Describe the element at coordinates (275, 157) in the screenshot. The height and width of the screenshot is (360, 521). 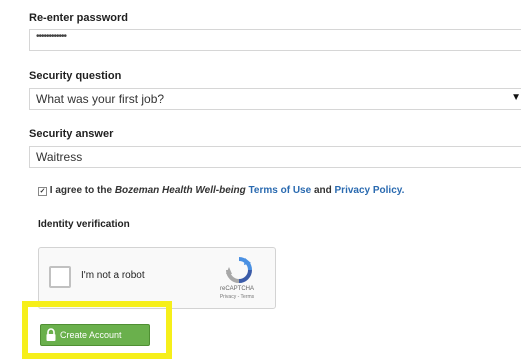
I see `security-answer-input: Waitress` at that location.